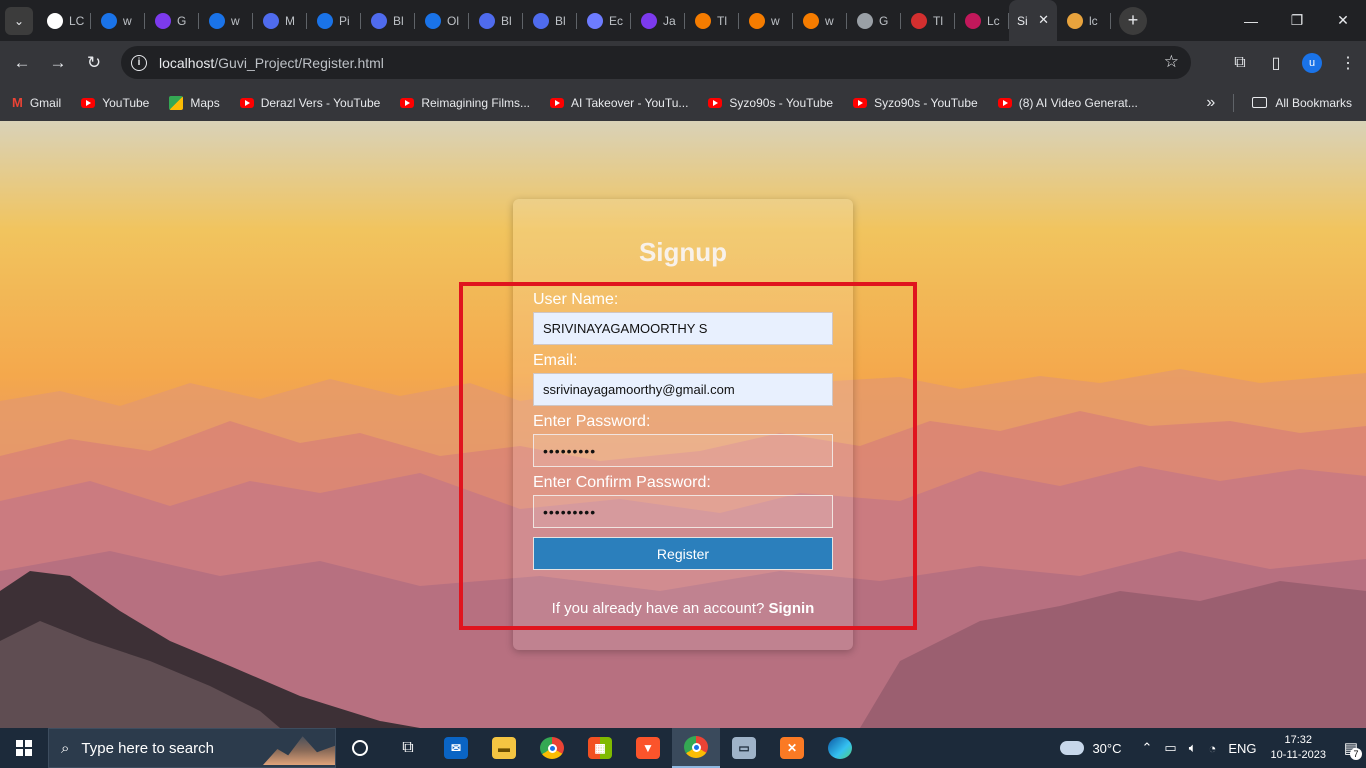  Describe the element at coordinates (1343, 20) in the screenshot. I see `close-window-button: ✕` at that location.